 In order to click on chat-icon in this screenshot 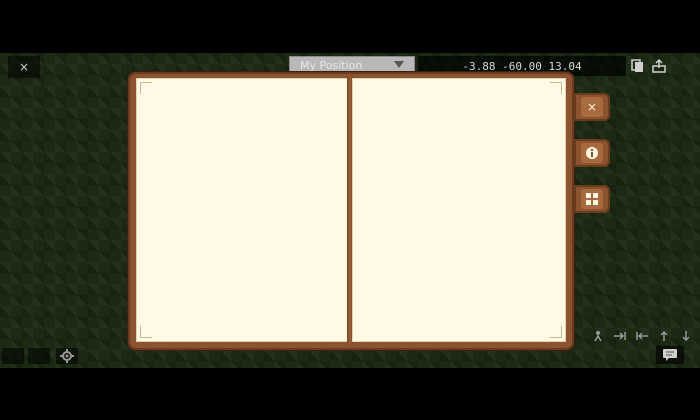, I will do `click(670, 355)`.